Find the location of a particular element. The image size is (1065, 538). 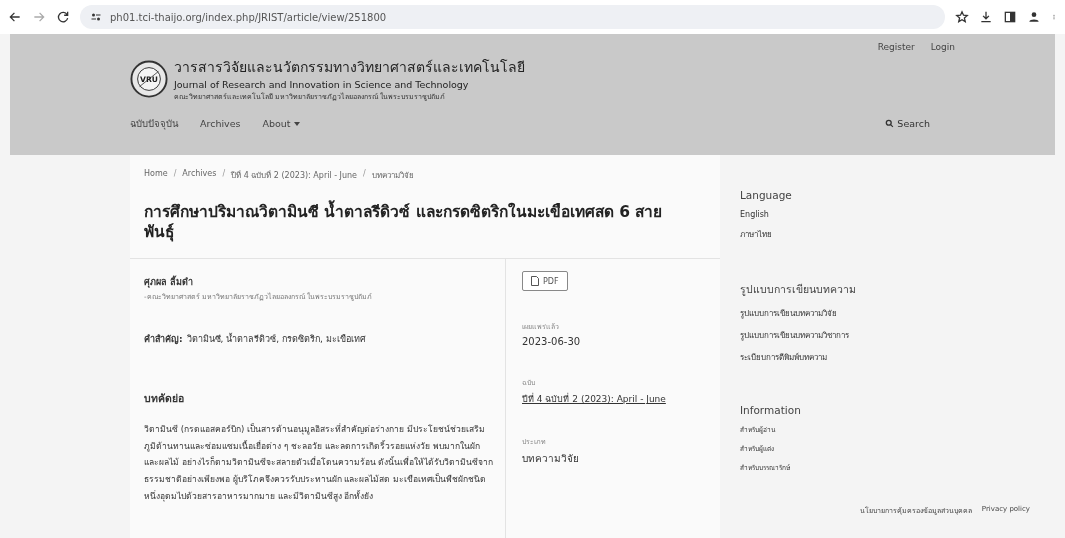

search-icon is located at coordinates (890, 123).